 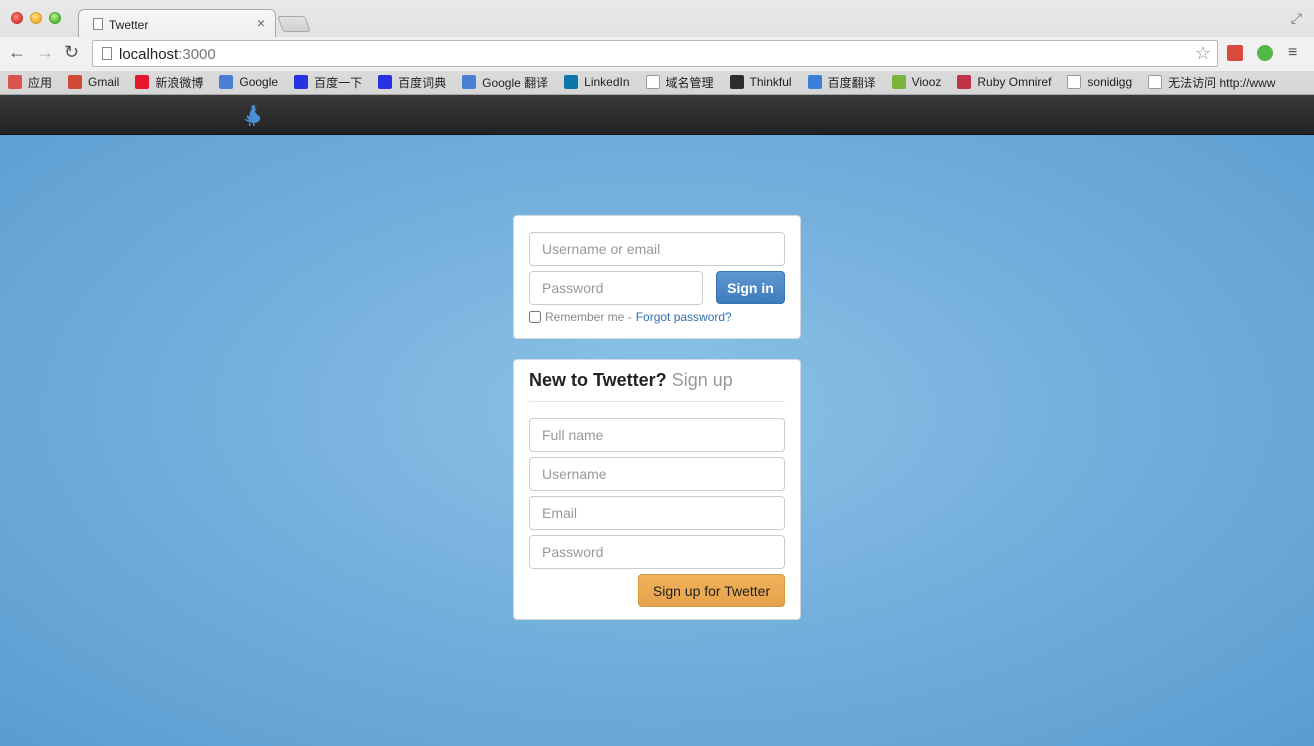 What do you see at coordinates (1203, 53) in the screenshot?
I see `bookmark-star-icon: ☆` at bounding box center [1203, 53].